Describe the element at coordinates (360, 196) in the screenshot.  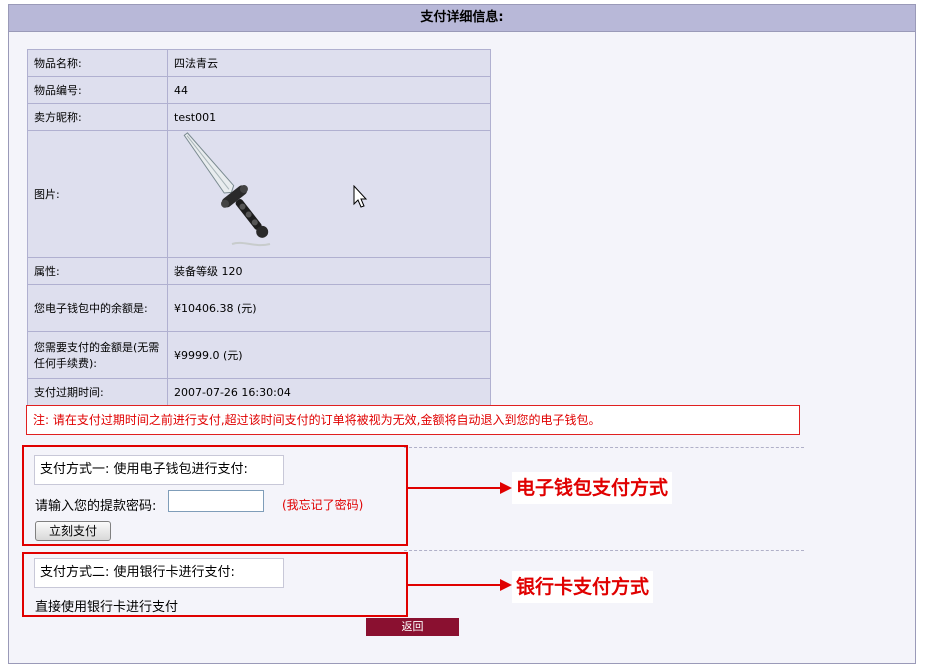
I see `mouse-cursor-icon` at that location.